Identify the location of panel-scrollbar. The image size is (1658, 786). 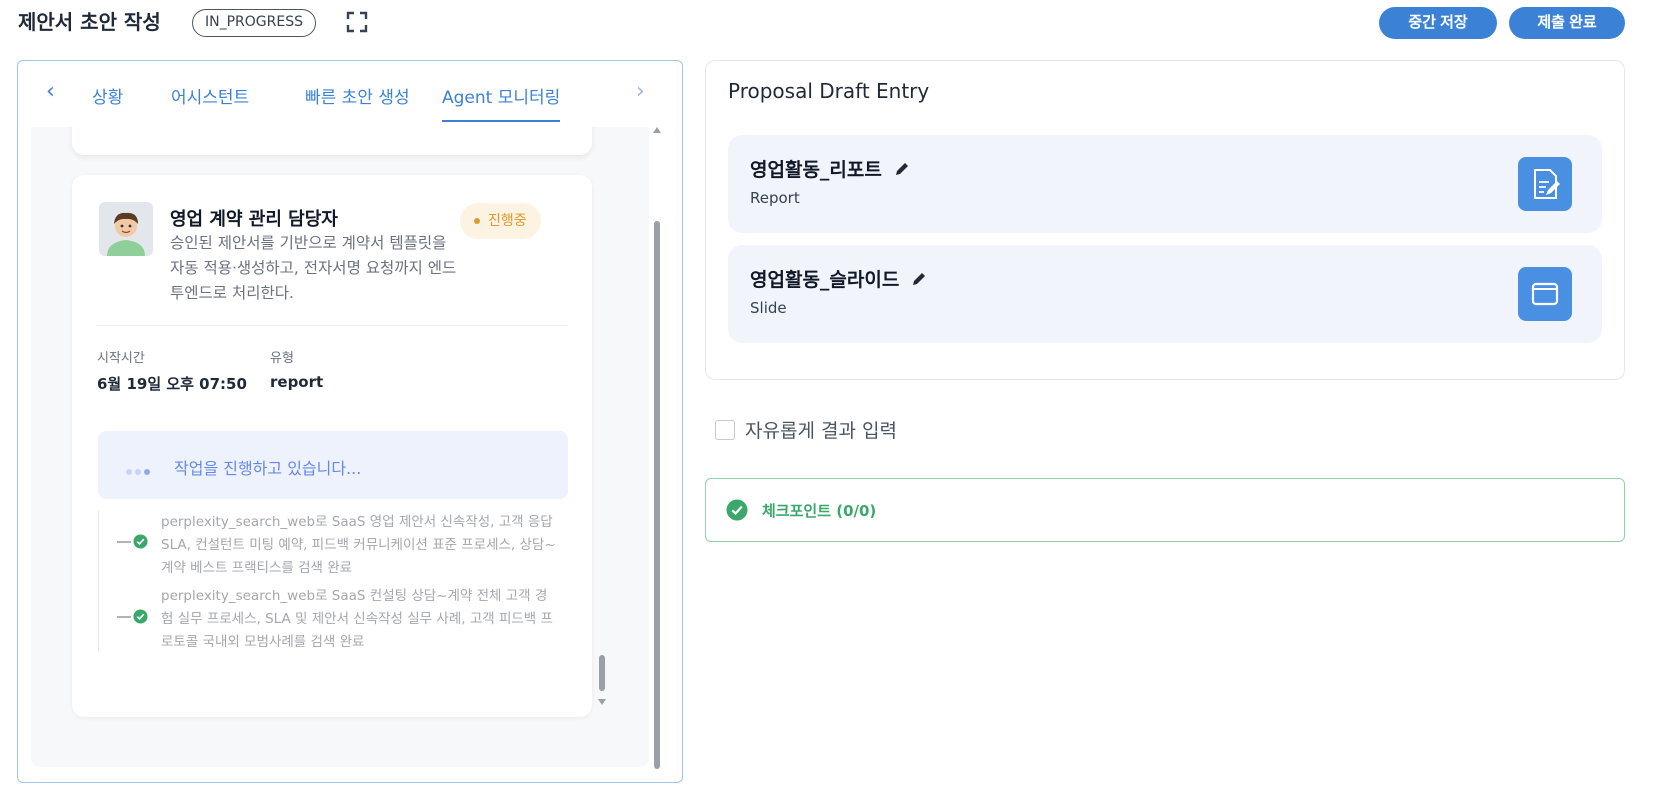
(657, 450).